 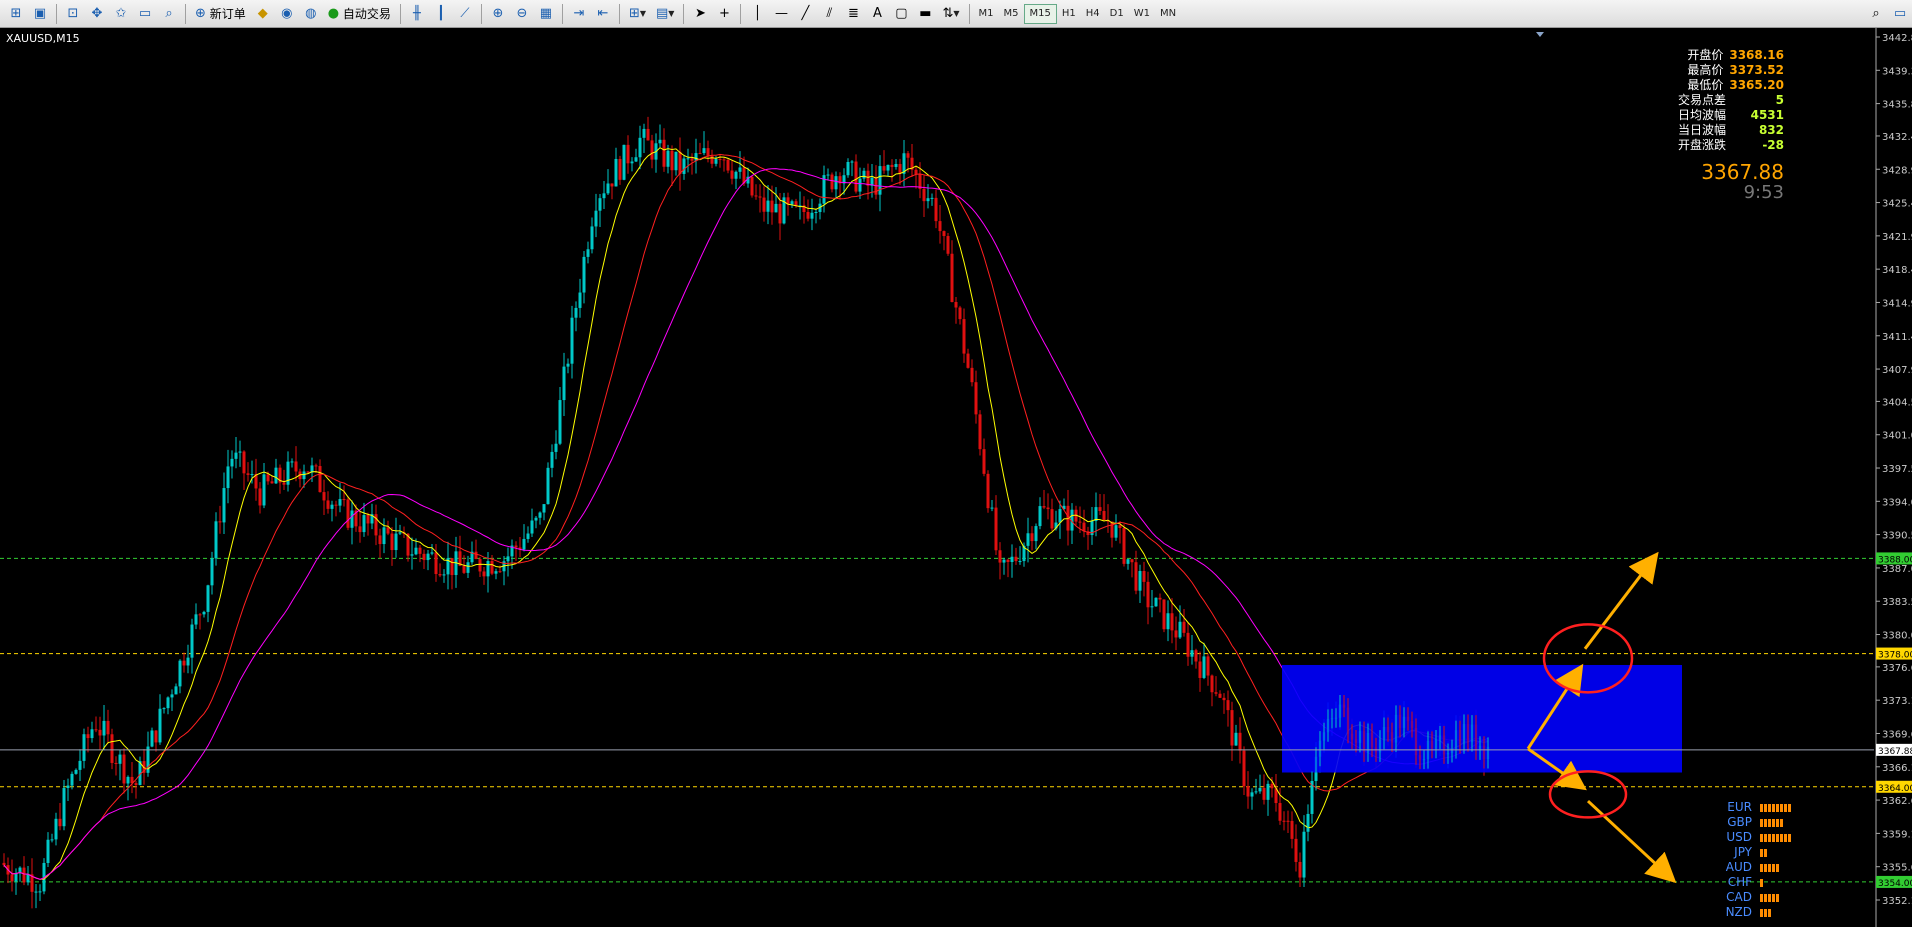 What do you see at coordinates (1069, 14) in the screenshot?
I see `timeframe-h1: H1` at bounding box center [1069, 14].